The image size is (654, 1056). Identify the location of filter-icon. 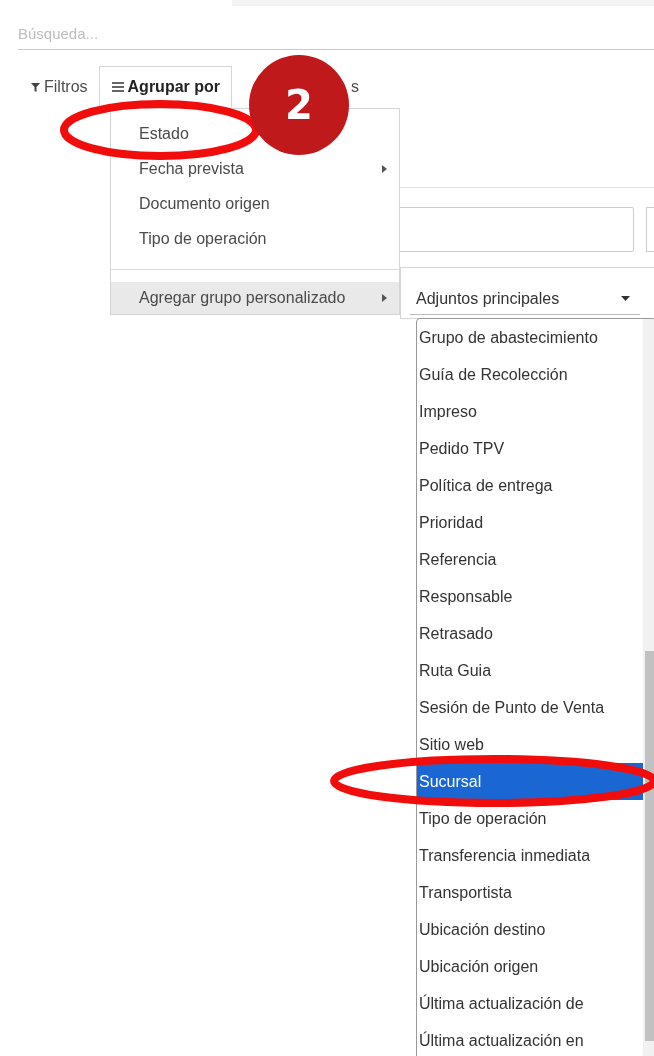
(35, 87).